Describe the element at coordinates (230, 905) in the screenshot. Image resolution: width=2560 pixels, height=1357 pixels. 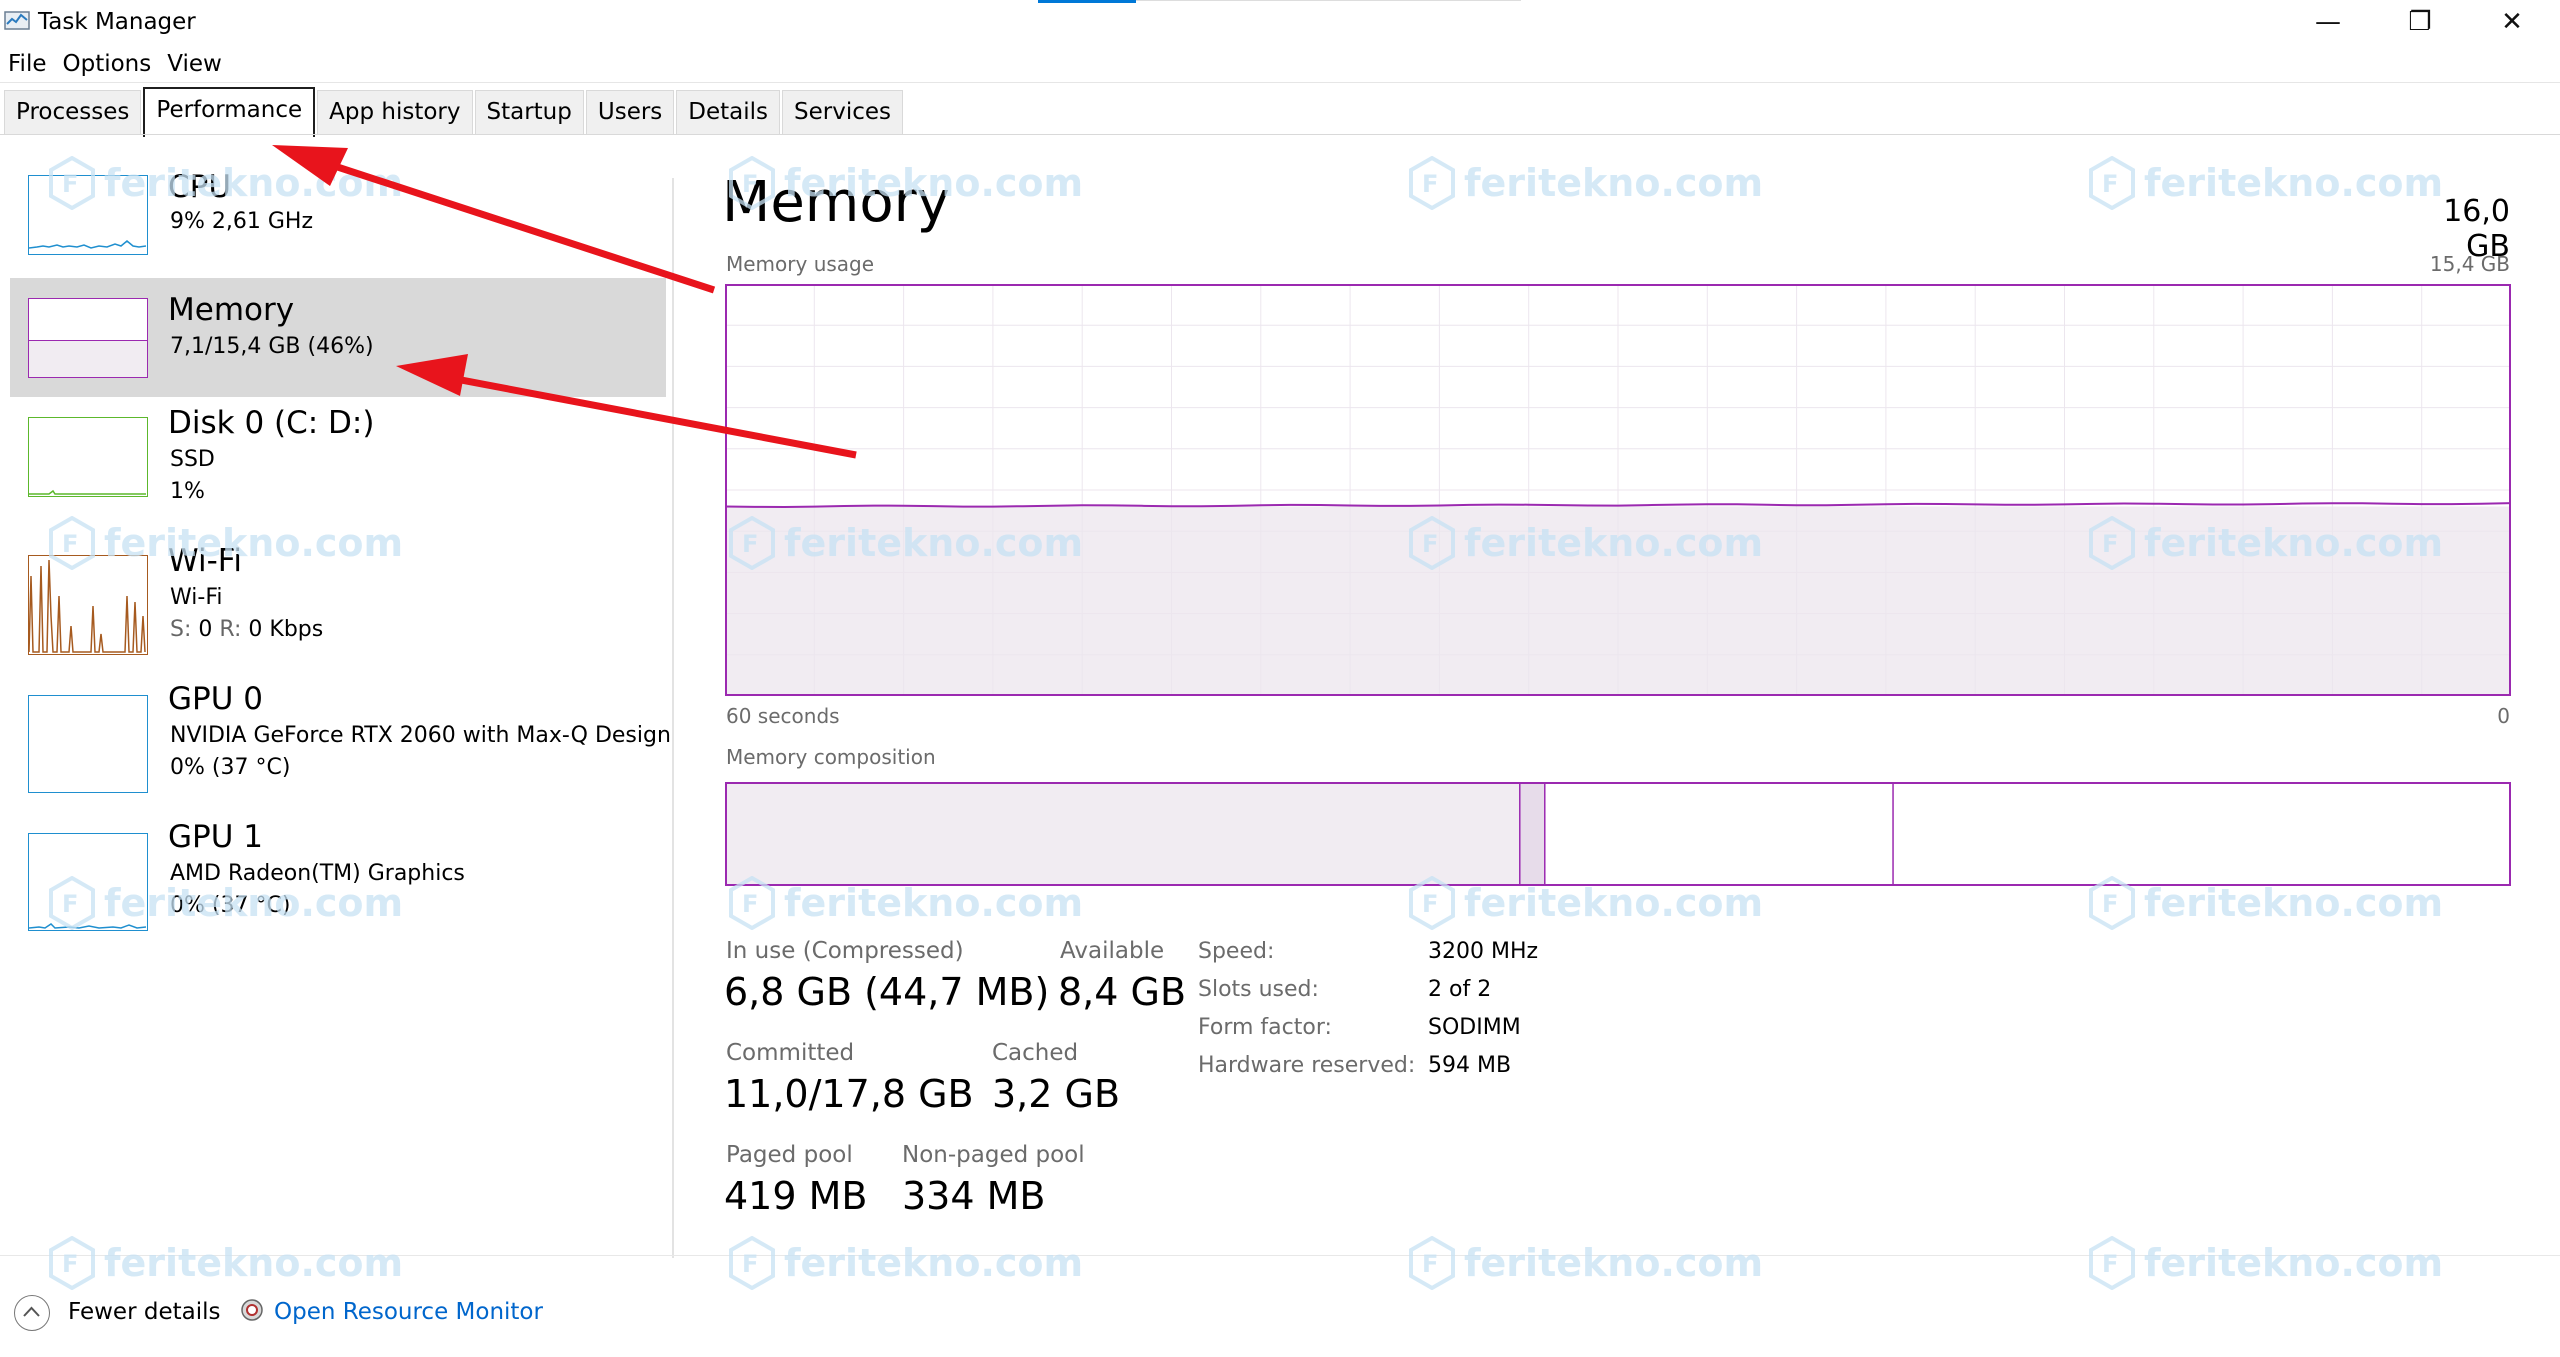
I see `gpu1-usage: 0% (37 °C)` at that location.